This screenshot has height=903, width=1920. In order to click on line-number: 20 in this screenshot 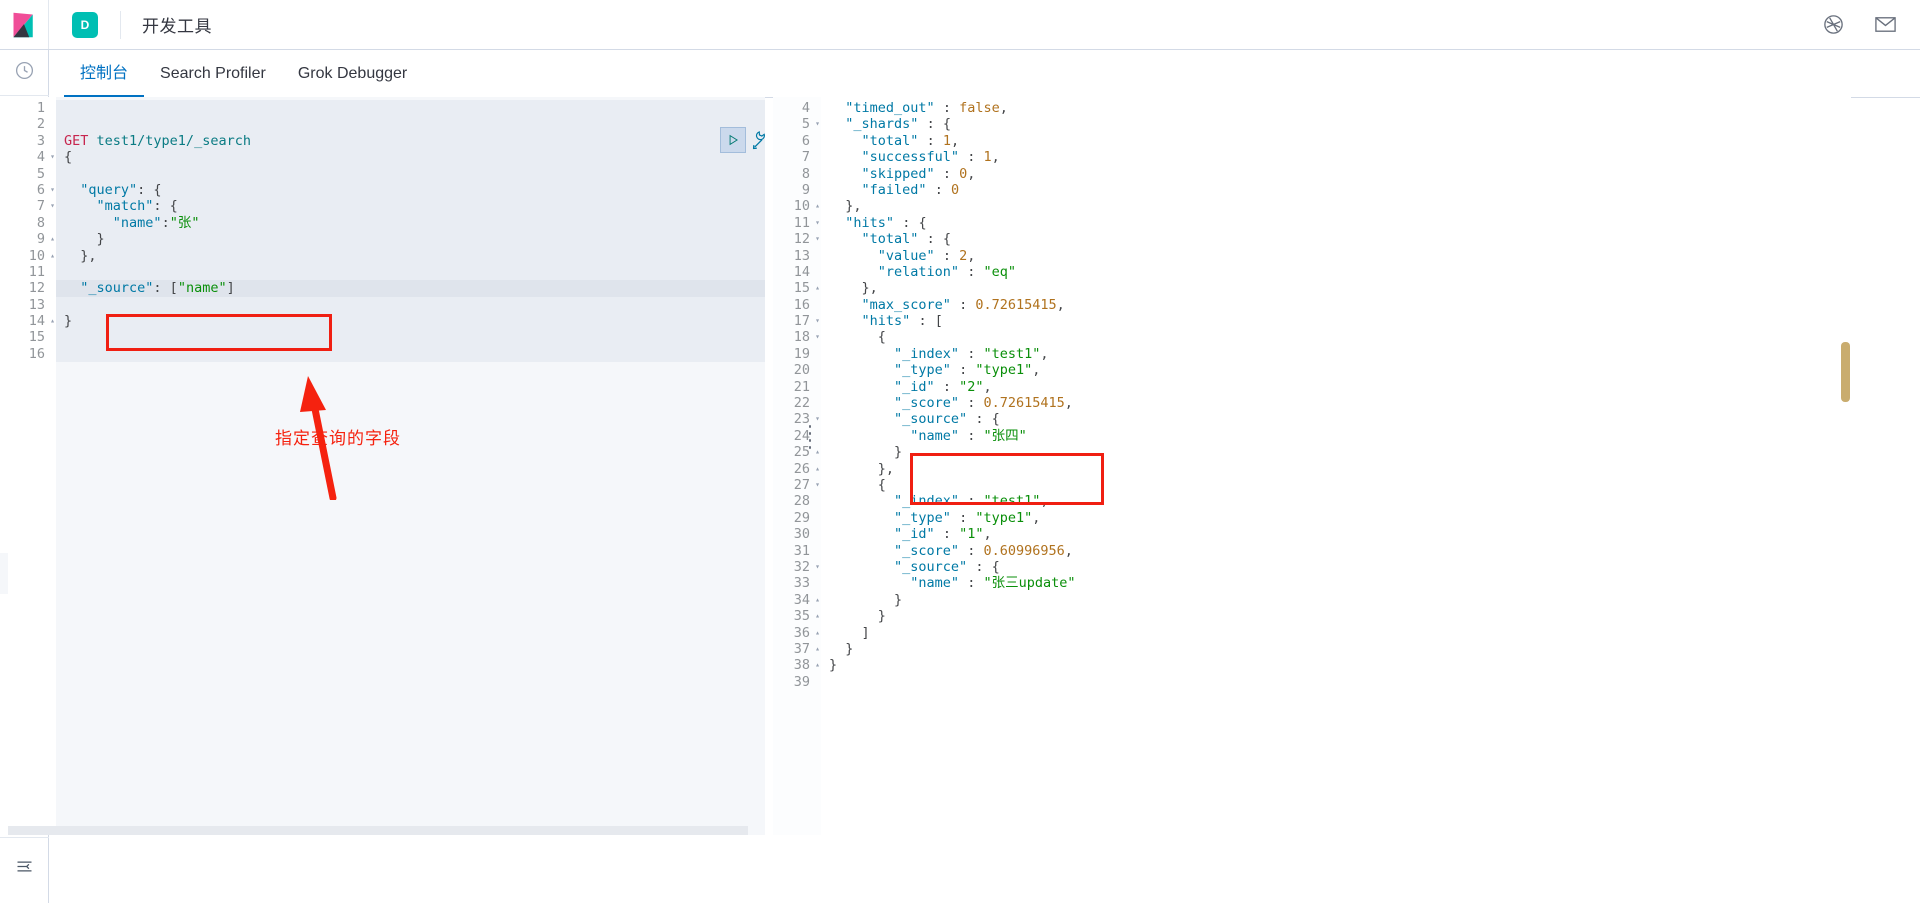, I will do `click(801, 370)`.